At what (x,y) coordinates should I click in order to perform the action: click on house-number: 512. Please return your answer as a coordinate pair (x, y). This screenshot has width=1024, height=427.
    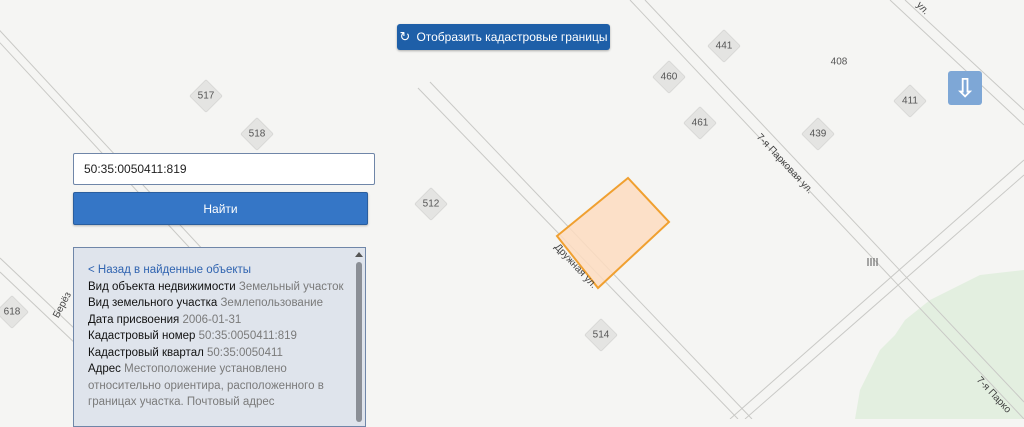
    Looking at the image, I should click on (431, 204).